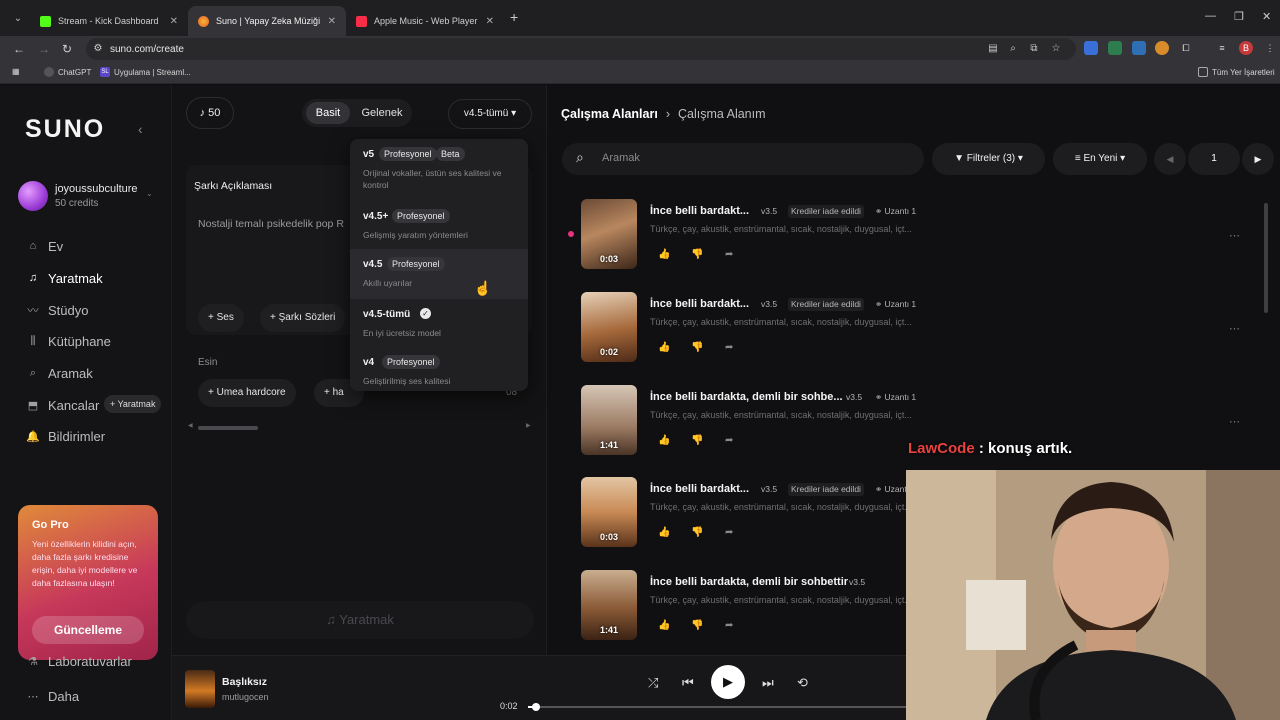 This screenshot has height=720, width=1280. Describe the element at coordinates (1222, 48) in the screenshot. I see `reading-list-icon: ≡` at that location.